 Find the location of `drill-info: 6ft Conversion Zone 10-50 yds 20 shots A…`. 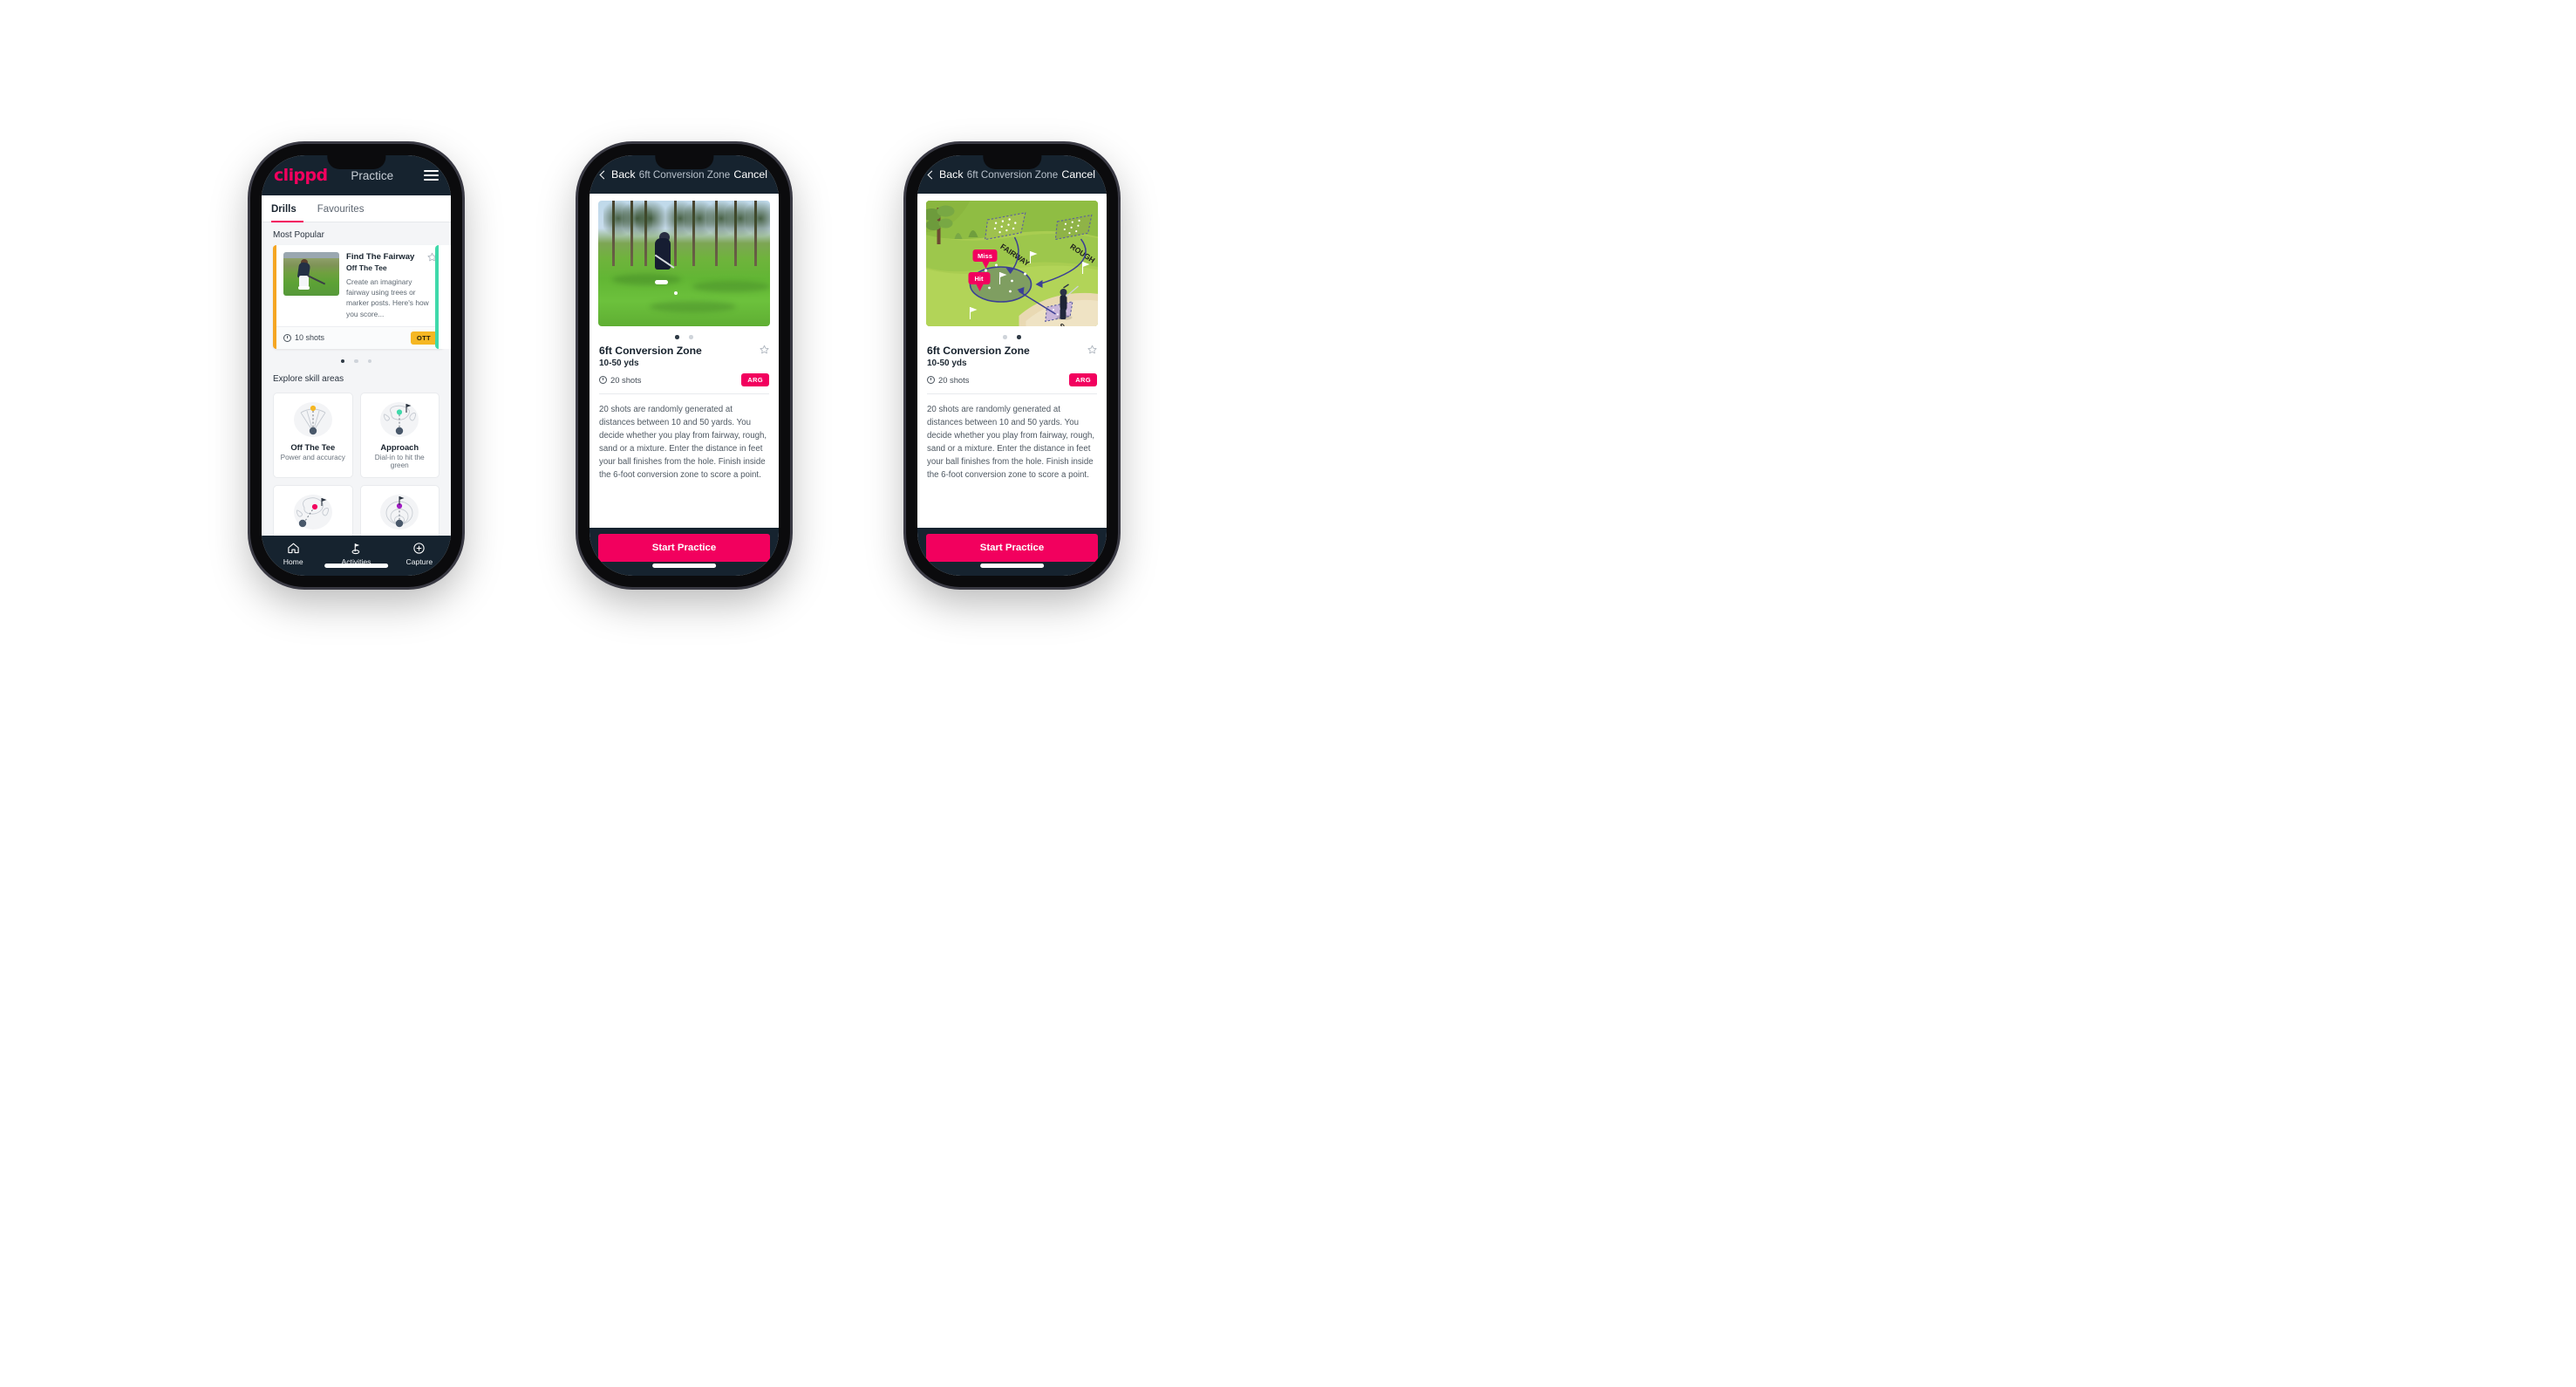

drill-info: 6ft Conversion Zone 10-50 yds 20 shots A… is located at coordinates (684, 364).